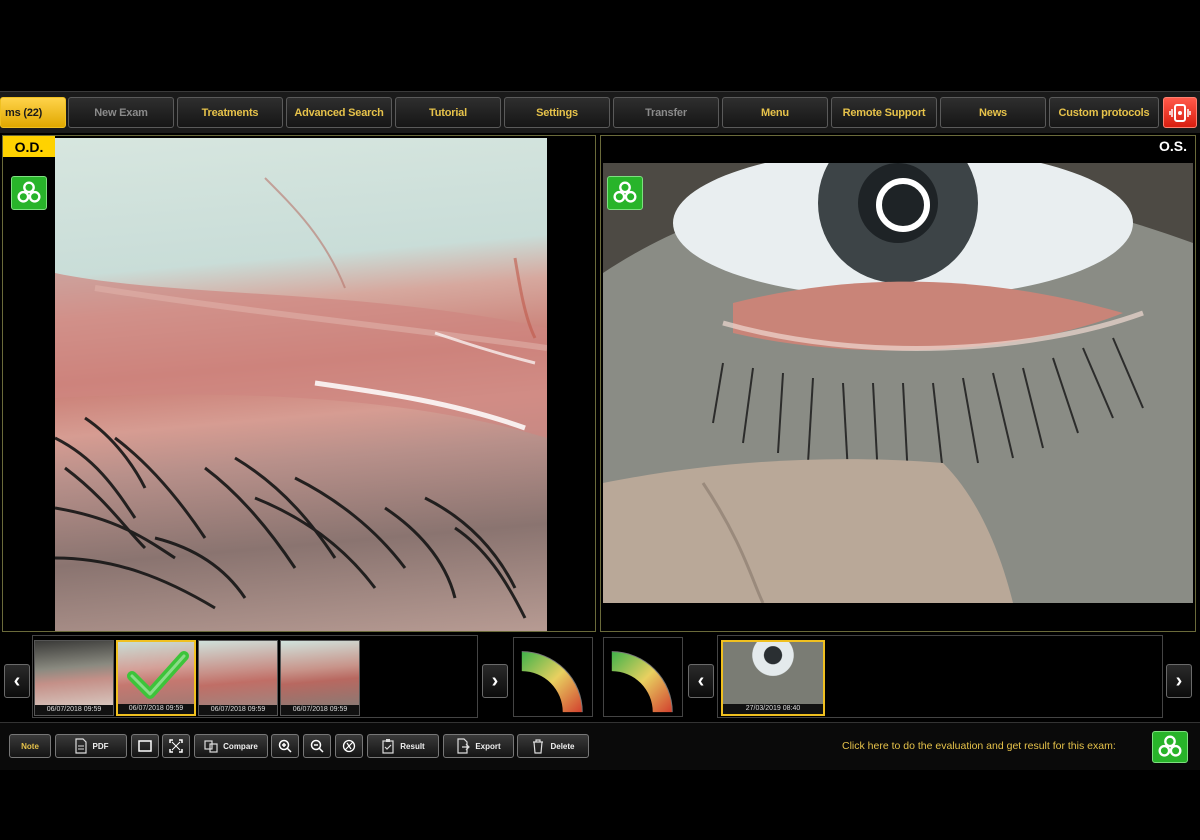 The height and width of the screenshot is (840, 1200). I want to click on thumbnail-date: 27/03/2019 08:40, so click(773, 709).